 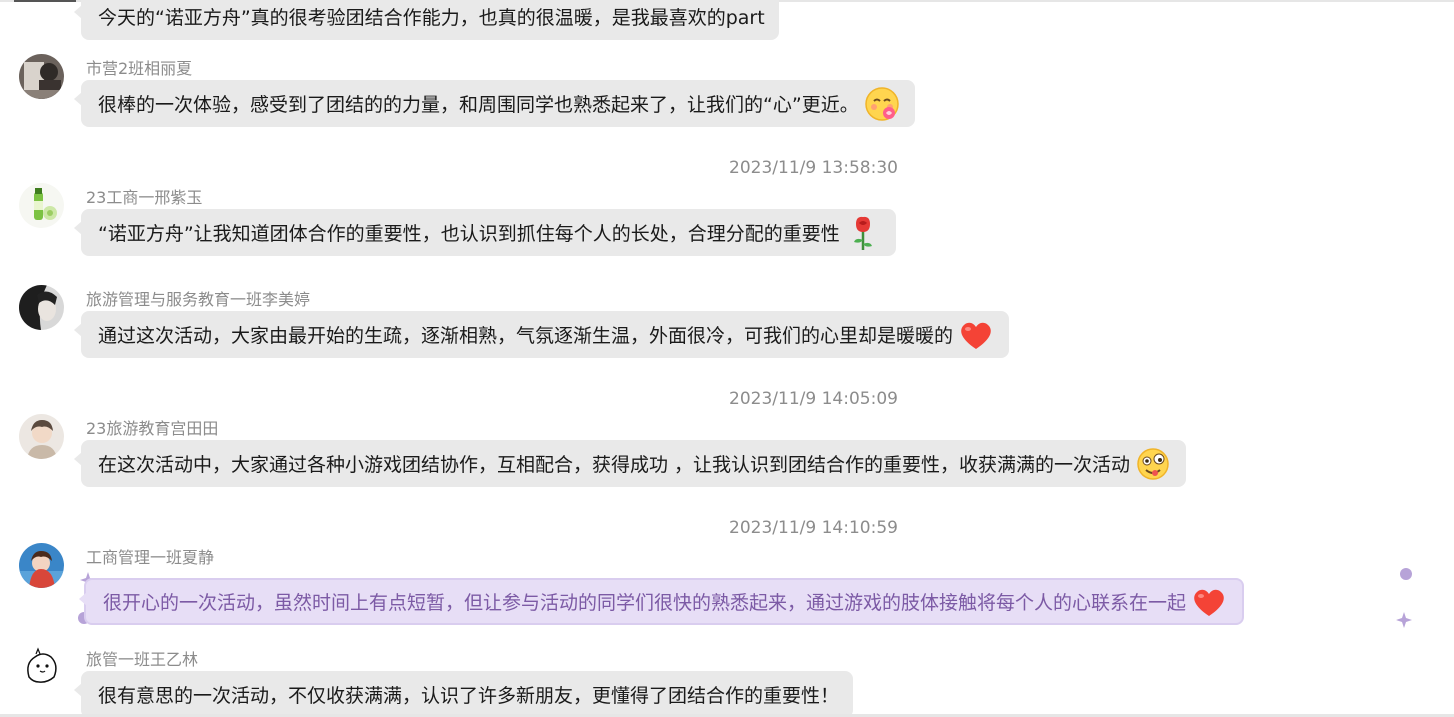 I want to click on message-bubble: 很有意思的一次活动，不仅收获满满，认识了许多新朋友，更懂得了团结合作的重要性！, so click(x=463, y=694).